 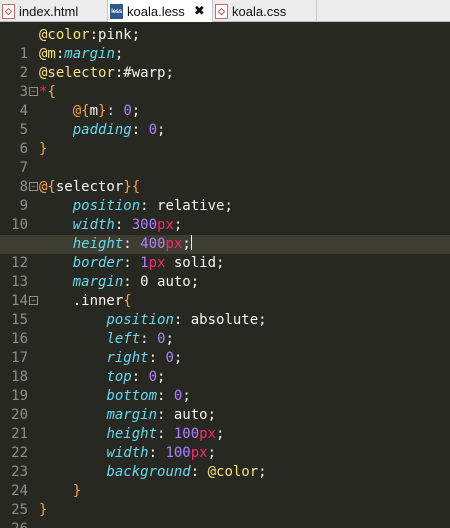 I want to click on code-line-current: 12 height: 400px;, so click(x=225, y=253).